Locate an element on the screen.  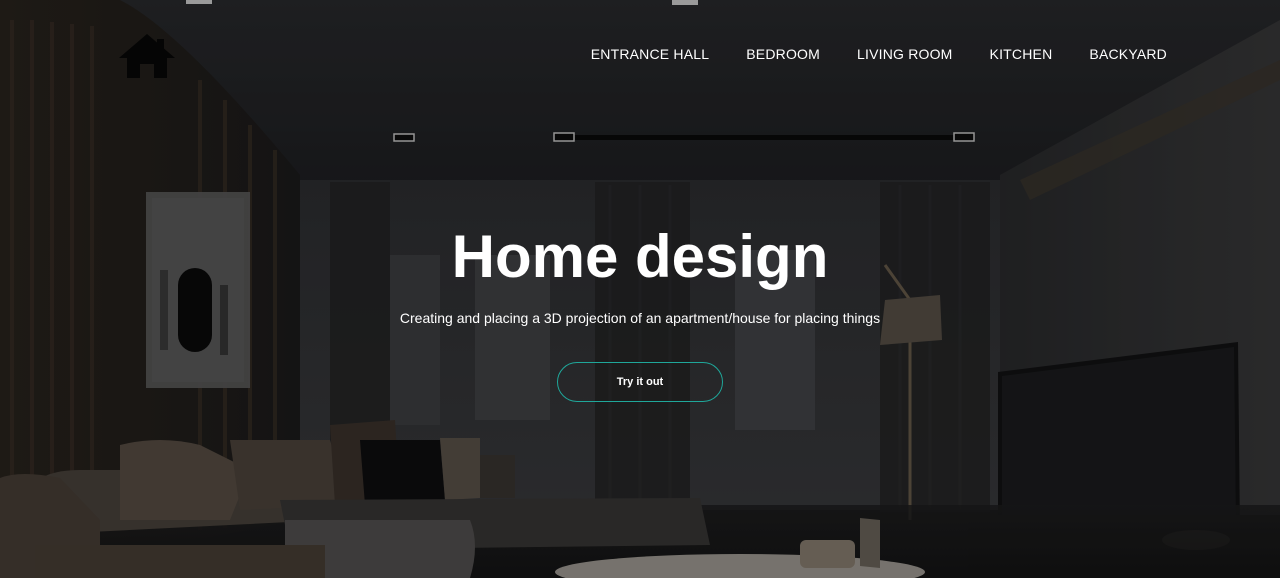
nav-item-living-room: LIVING ROOM is located at coordinates (905, 54).